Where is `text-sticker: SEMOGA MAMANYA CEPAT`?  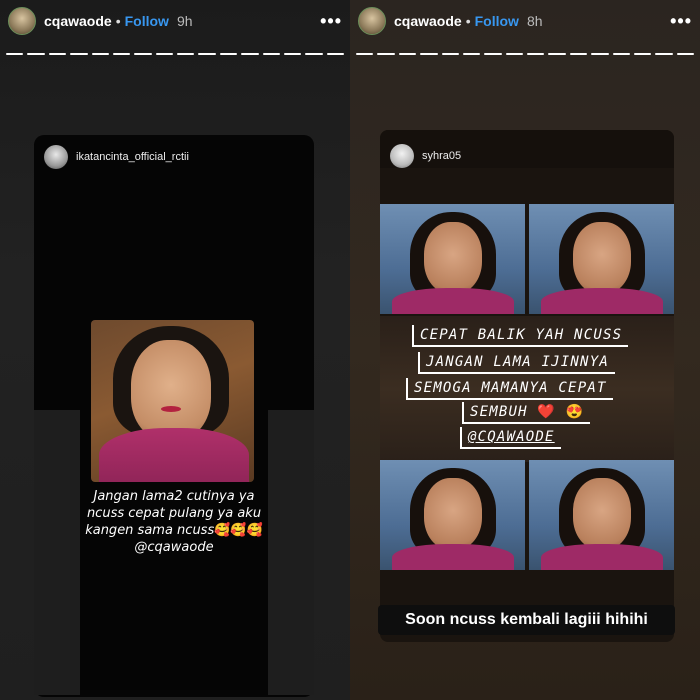
text-sticker: SEMOGA MAMANYA CEPAT is located at coordinates (509, 389).